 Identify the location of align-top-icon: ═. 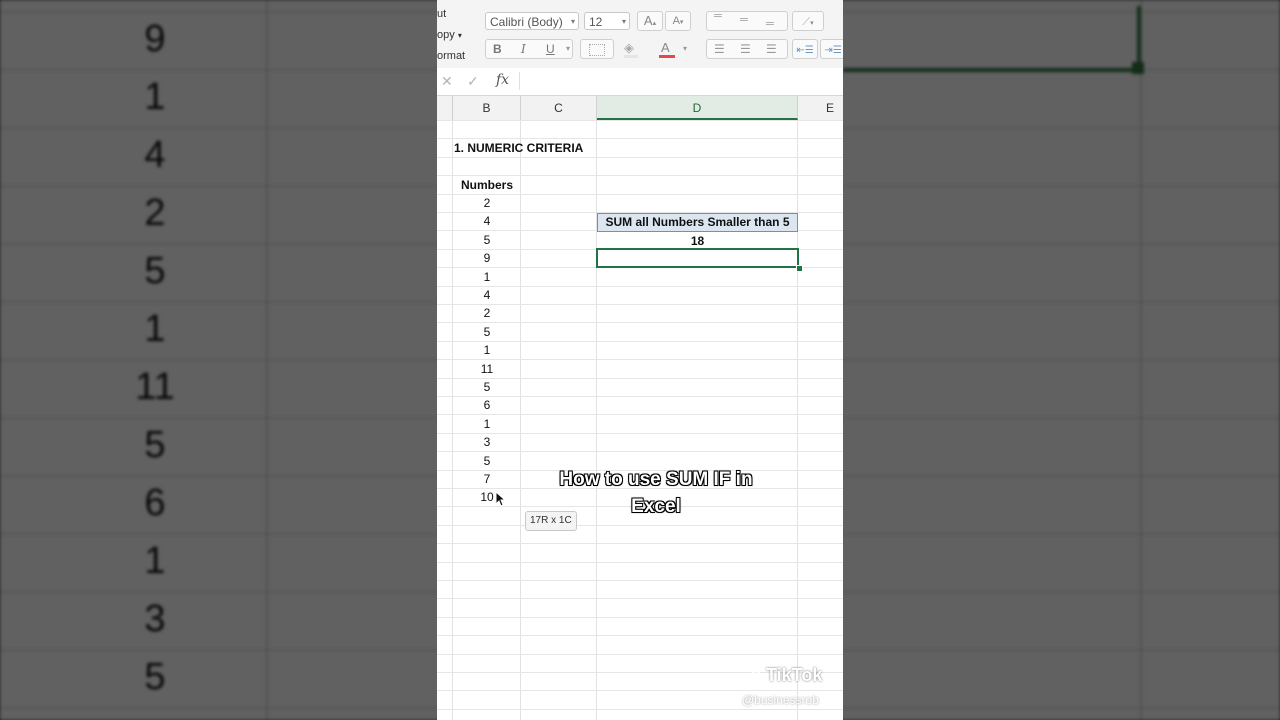
(718, 16).